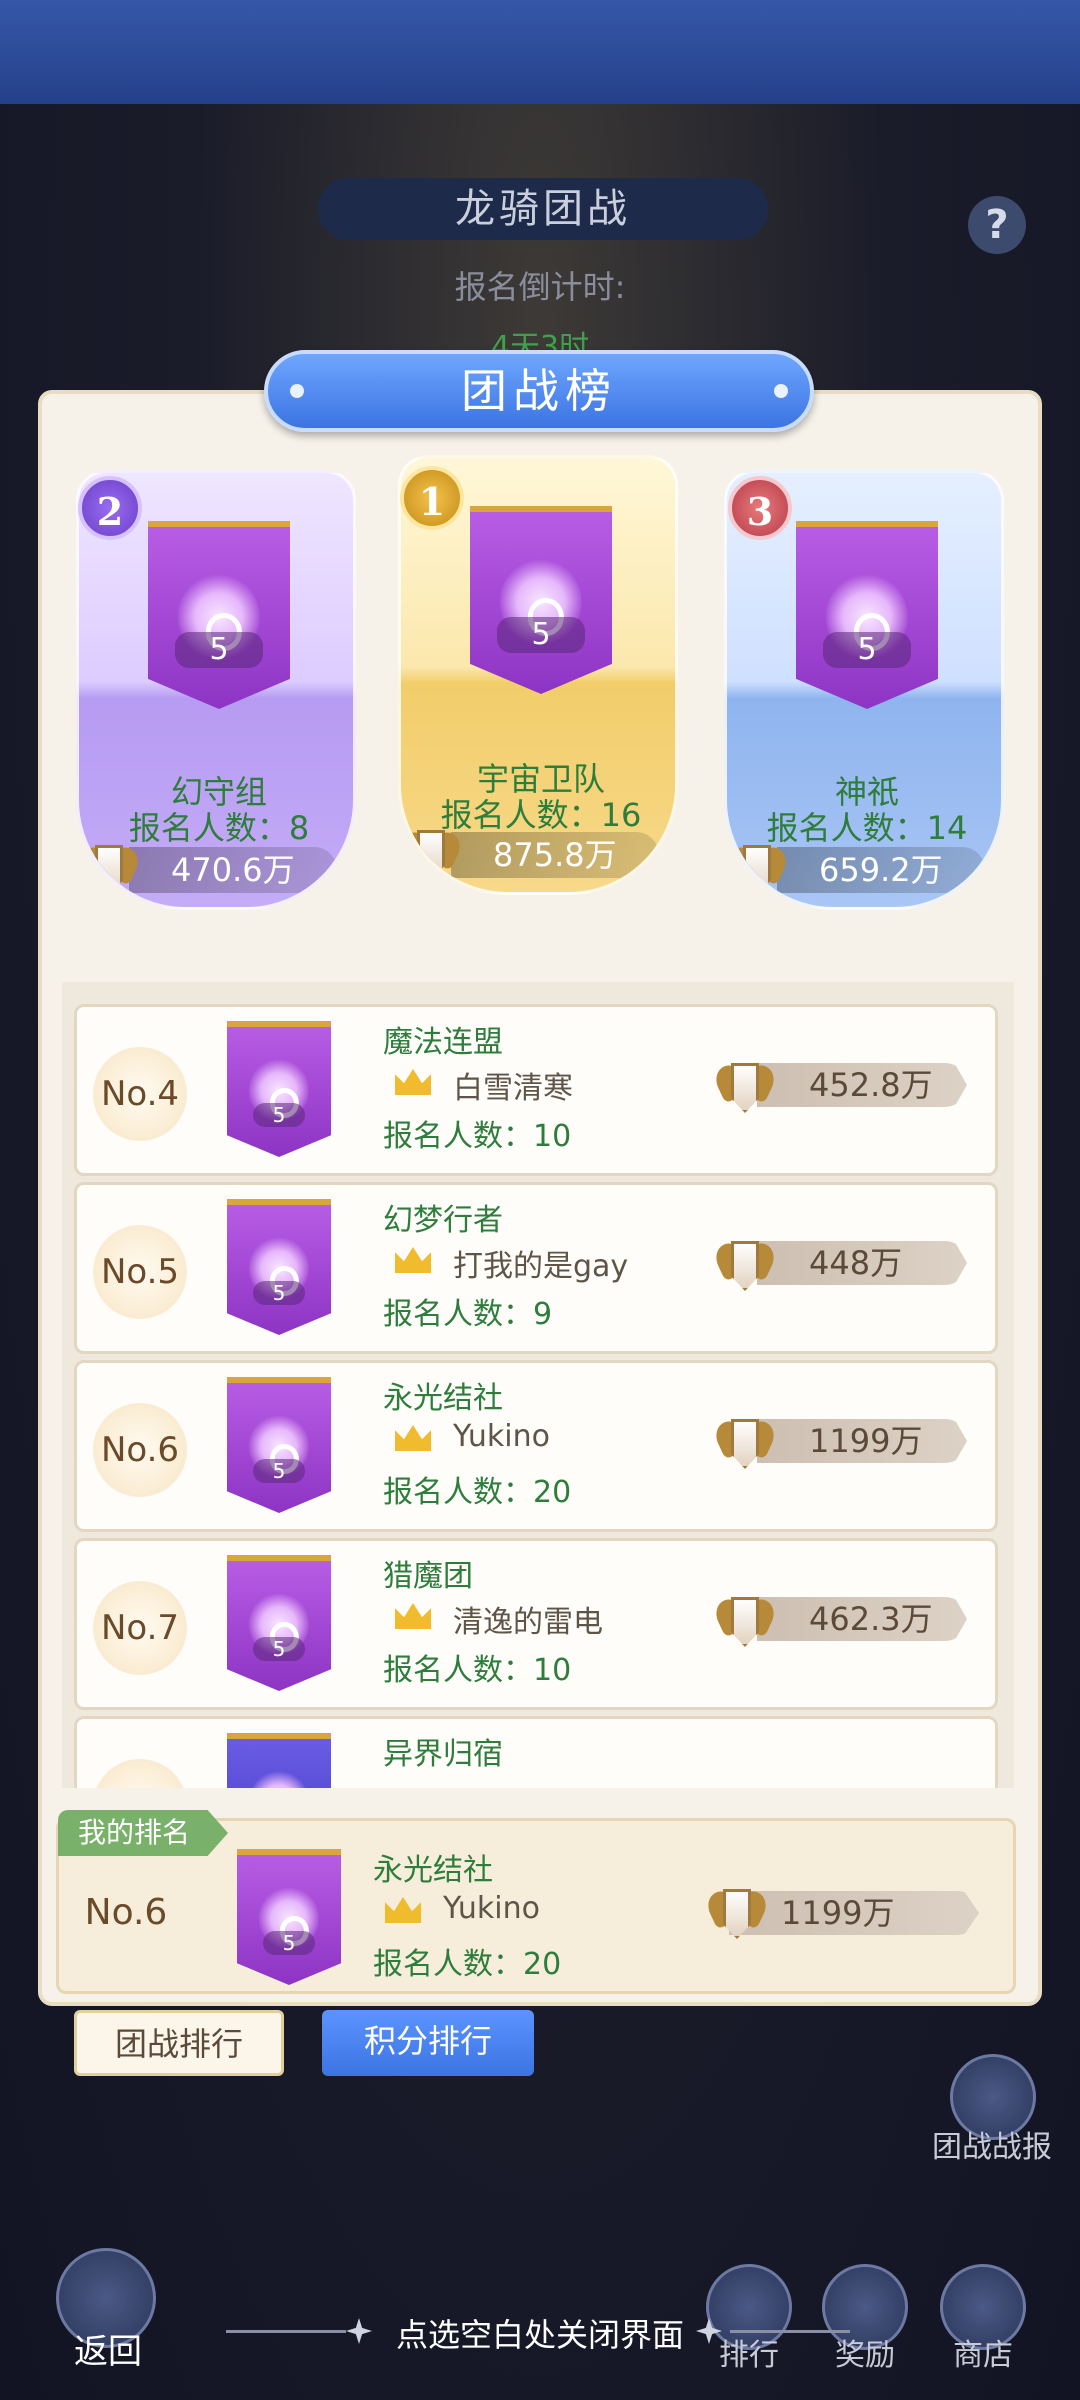  Describe the element at coordinates (881, 870) in the screenshot. I see `guild-score: 659.2万` at that location.